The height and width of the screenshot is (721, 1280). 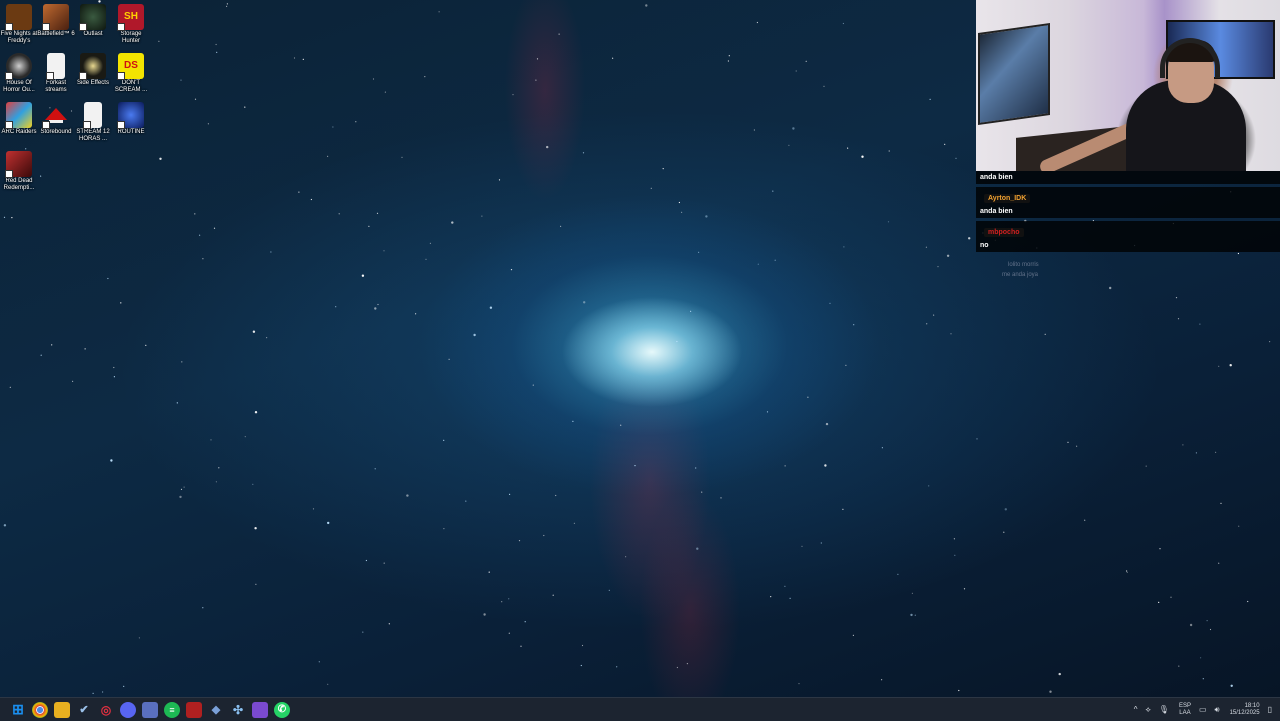 What do you see at coordinates (93, 21) in the screenshot?
I see `desktop-icon-outlast: Outlast` at bounding box center [93, 21].